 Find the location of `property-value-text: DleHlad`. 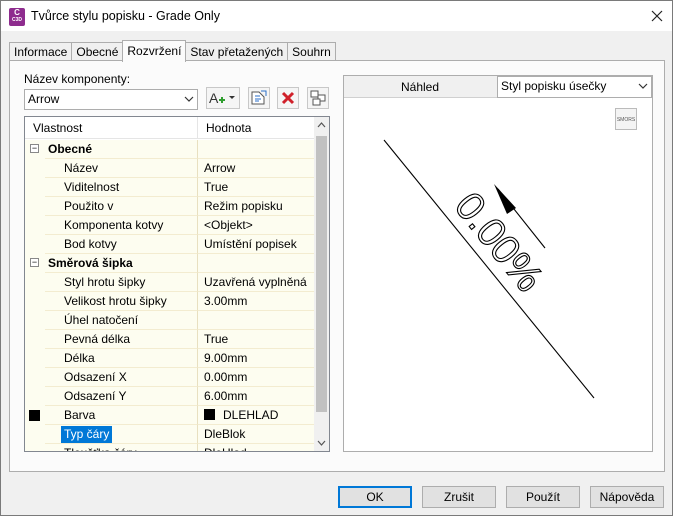

property-value-text: DleHlad is located at coordinates (225, 448).